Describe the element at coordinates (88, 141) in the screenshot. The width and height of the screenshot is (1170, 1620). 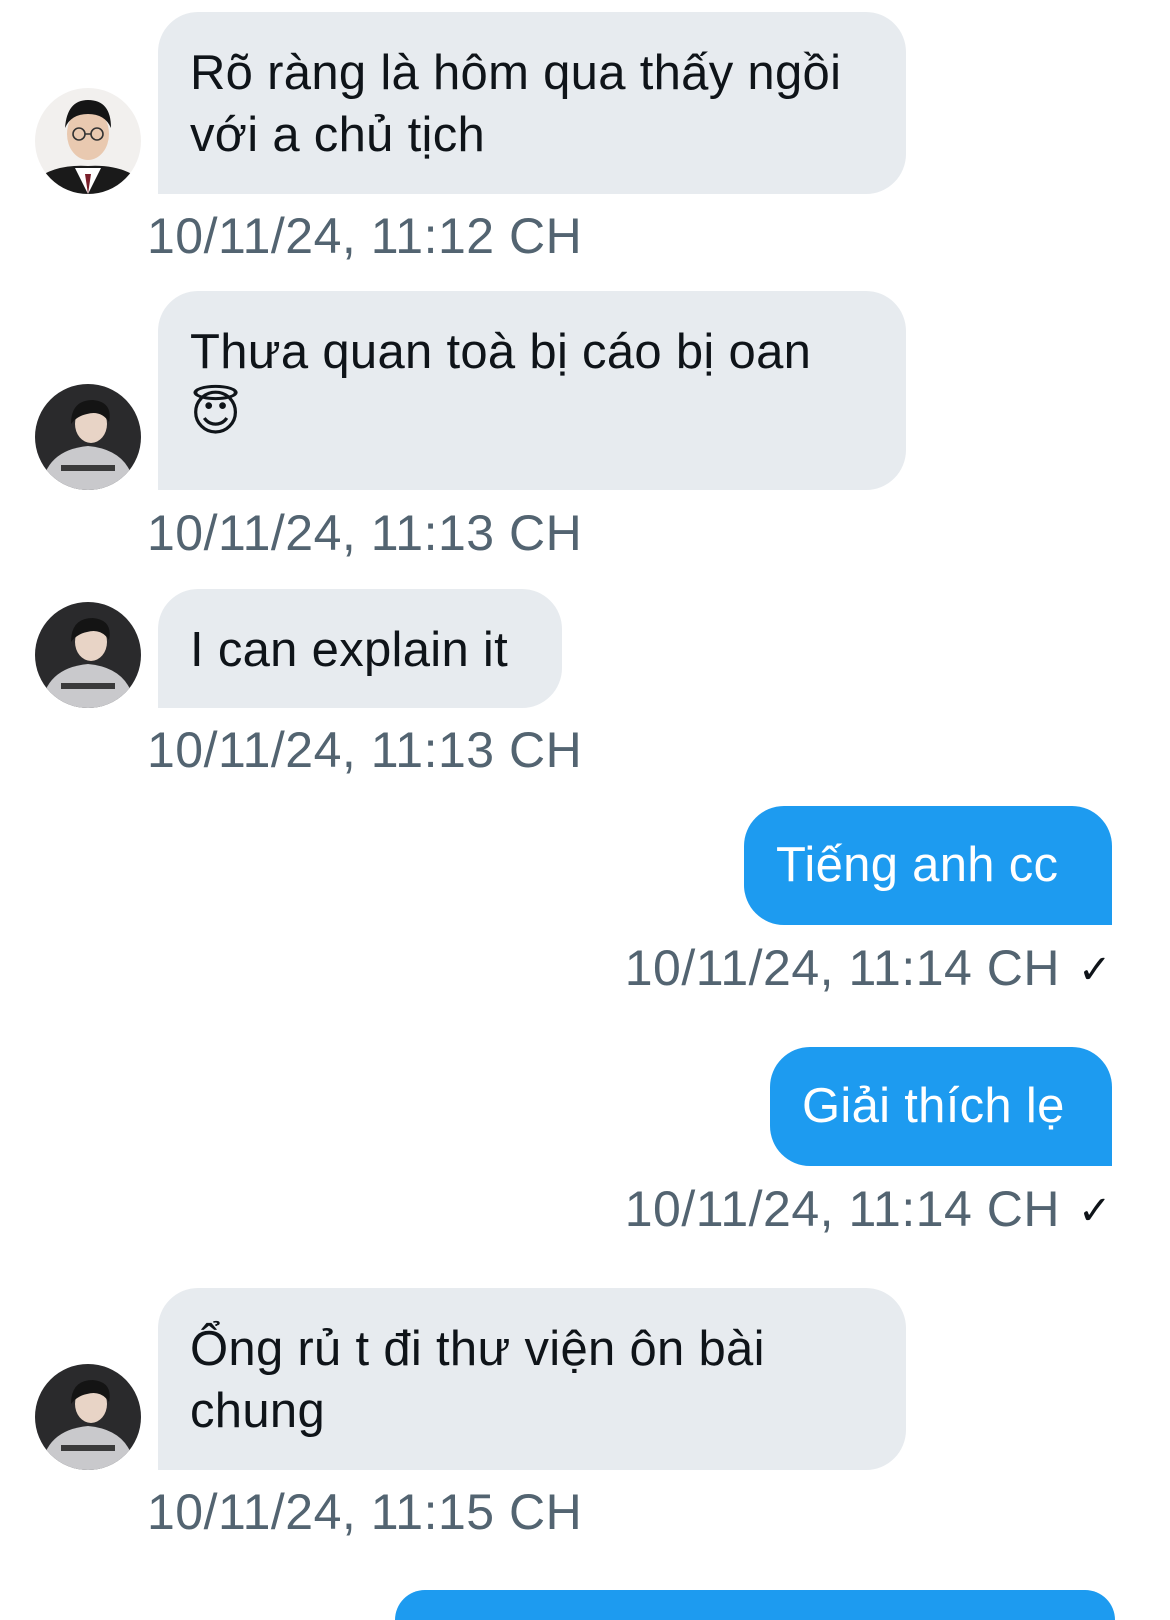
I see `avatar-glasses-user` at that location.